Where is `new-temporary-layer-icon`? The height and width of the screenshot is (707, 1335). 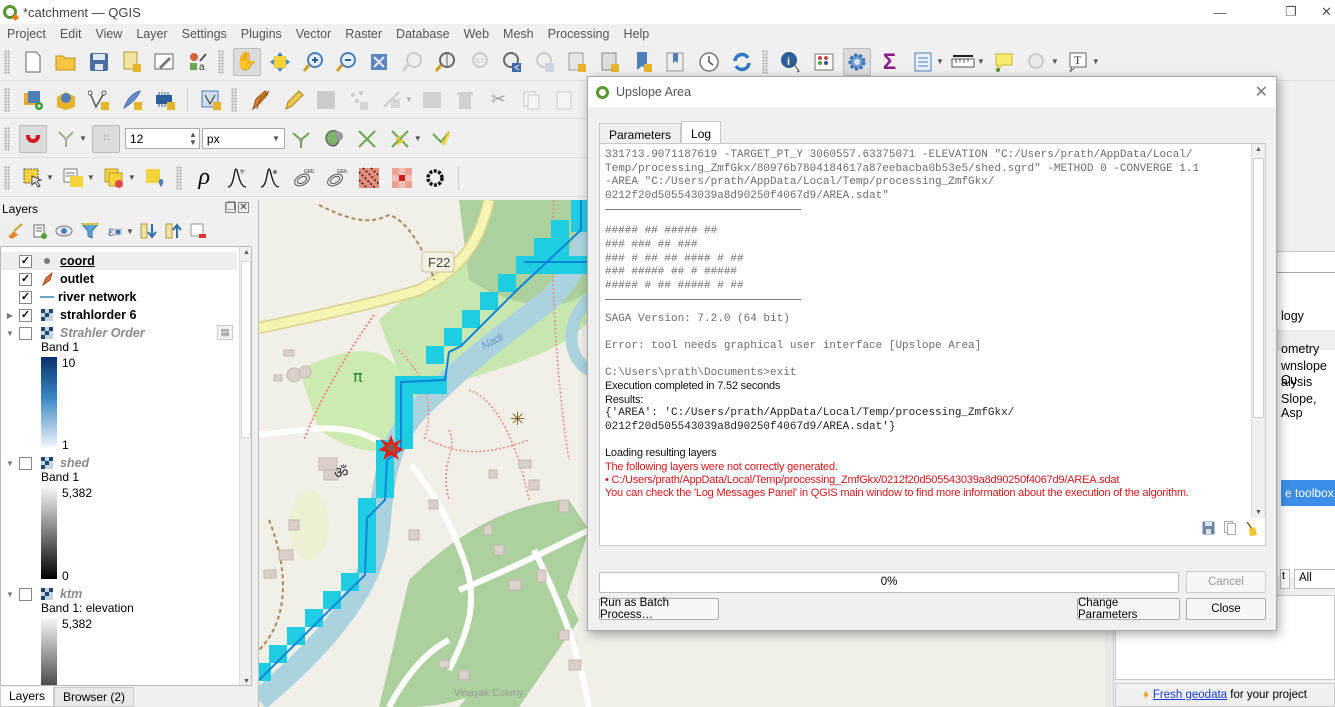
new-temporary-layer-icon is located at coordinates (211, 100).